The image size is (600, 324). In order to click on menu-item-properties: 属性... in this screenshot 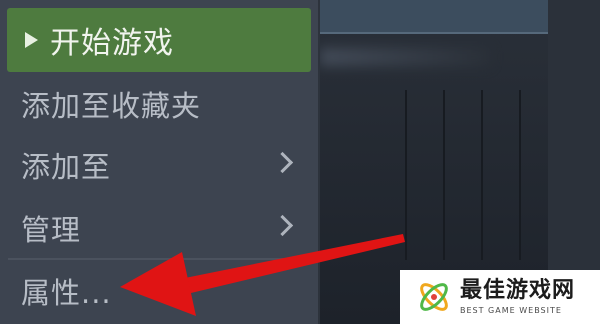, I will do `click(159, 291)`.